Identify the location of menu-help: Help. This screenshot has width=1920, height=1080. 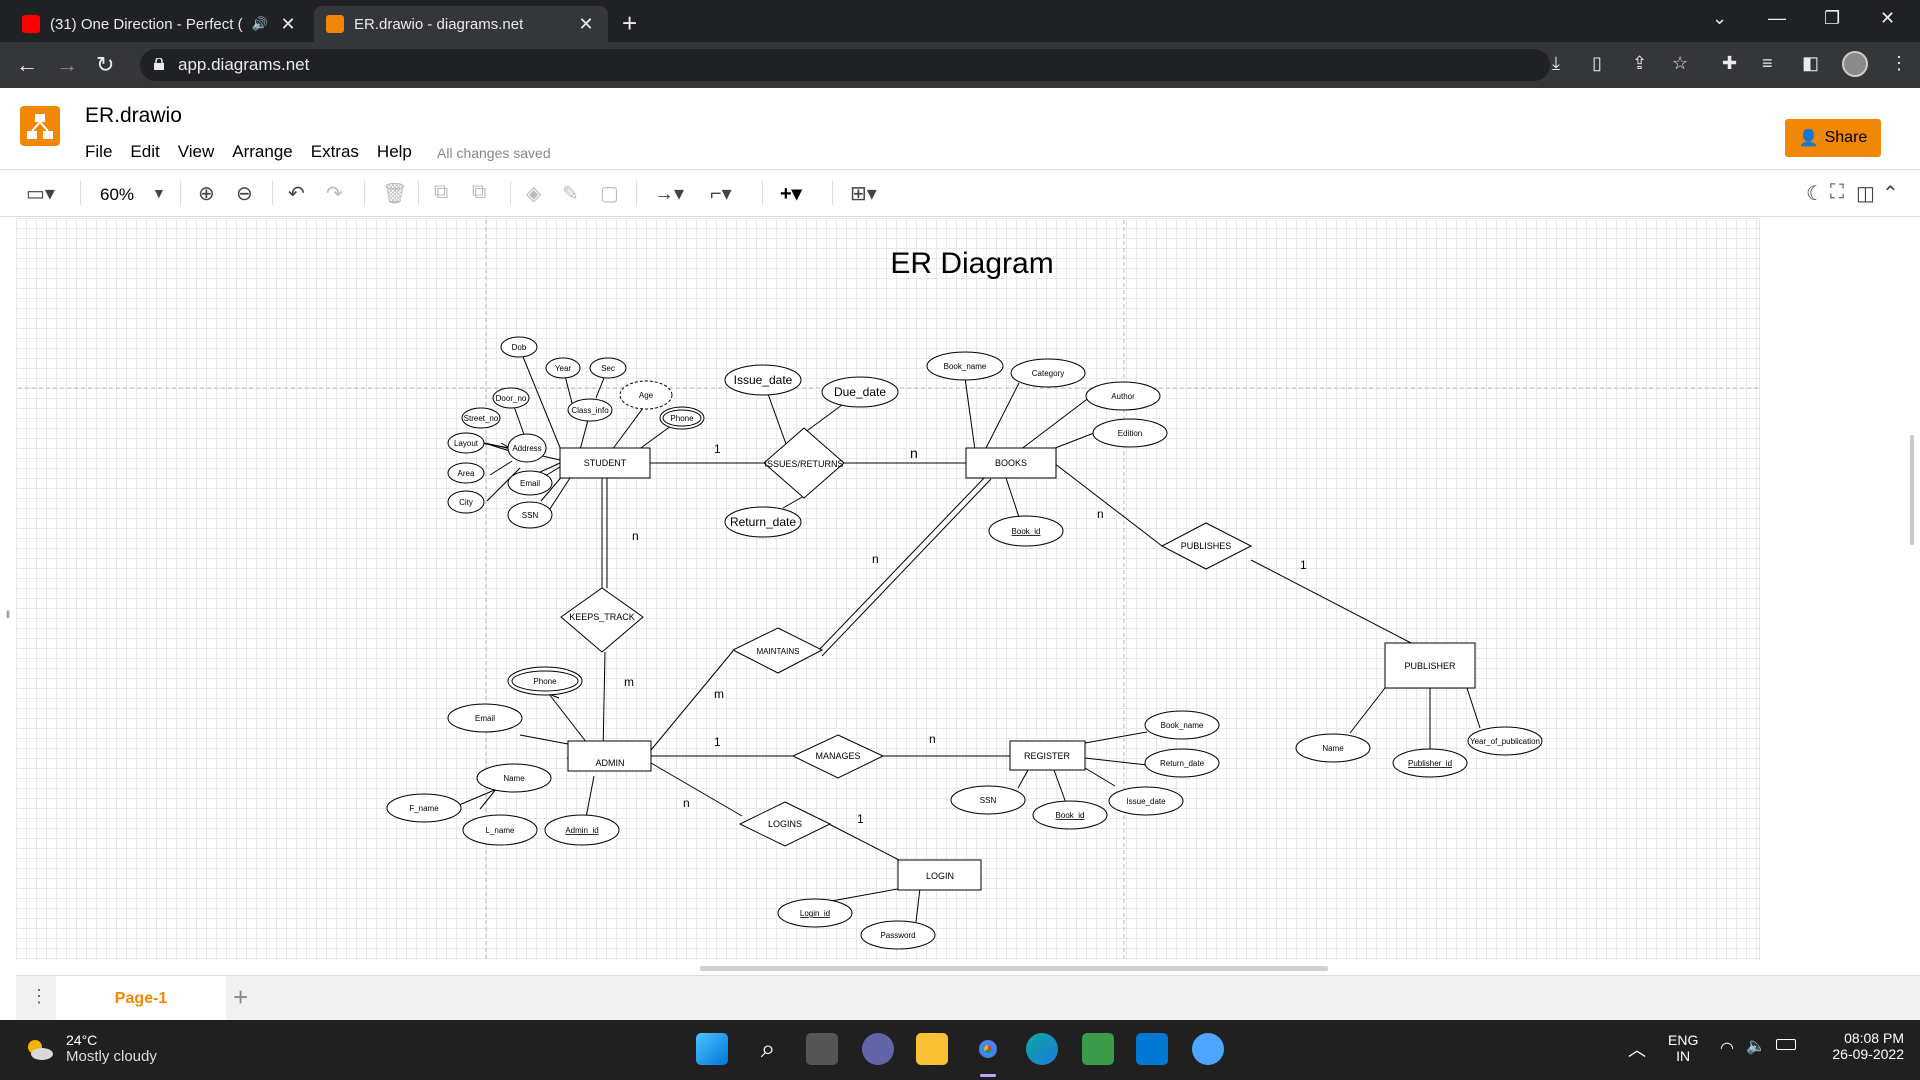
(394, 152).